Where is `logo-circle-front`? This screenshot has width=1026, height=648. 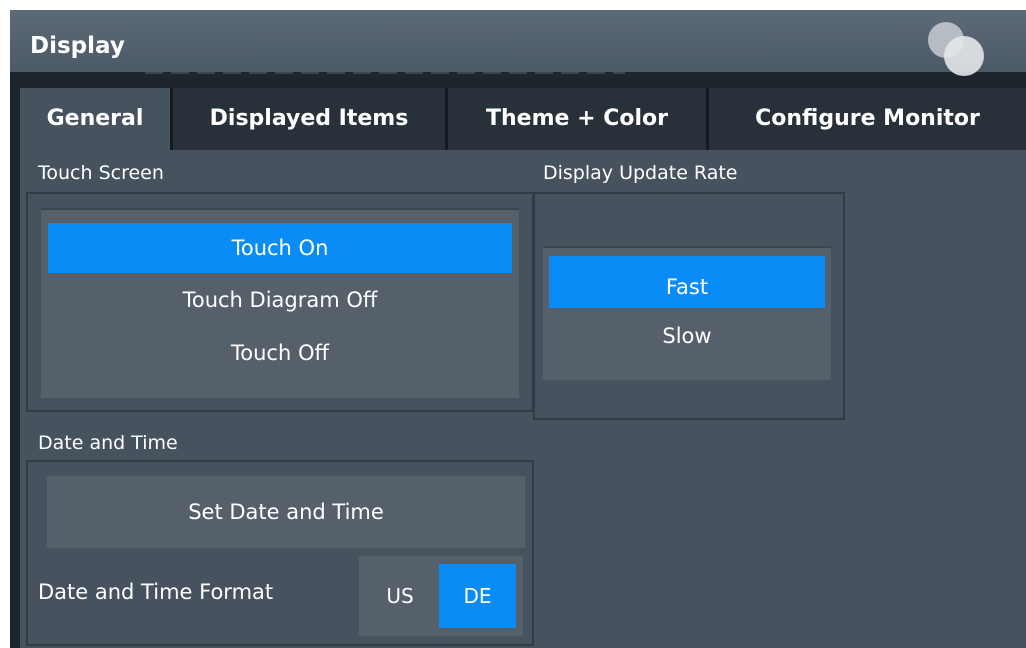
logo-circle-front is located at coordinates (964, 56).